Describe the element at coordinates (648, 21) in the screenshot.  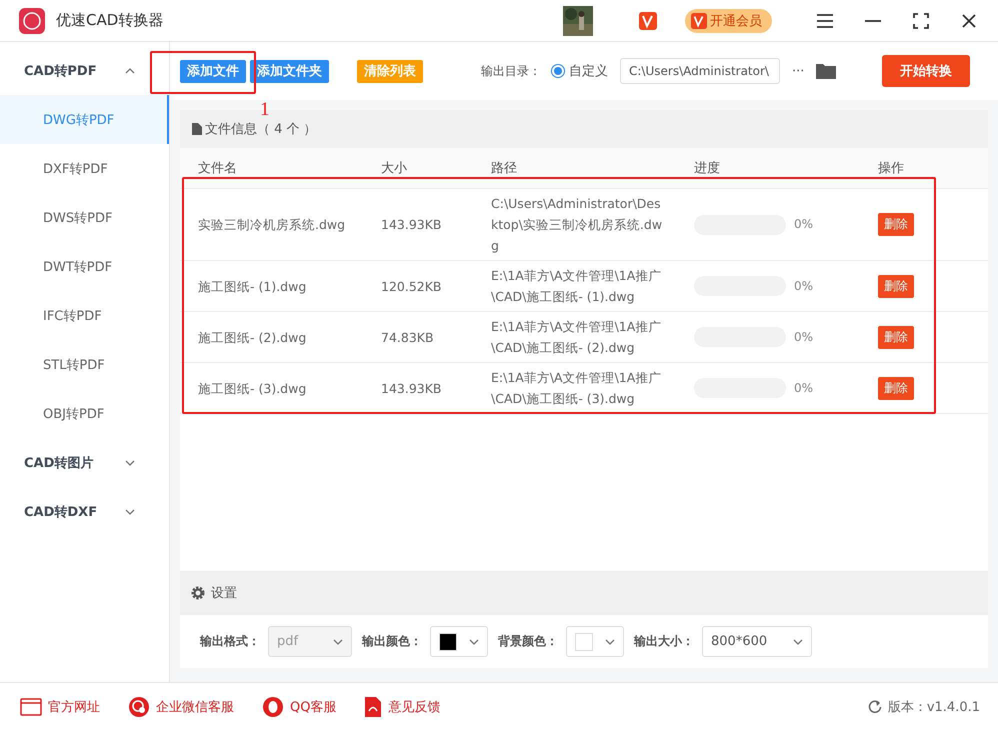
I see `vip-badge-icon` at that location.